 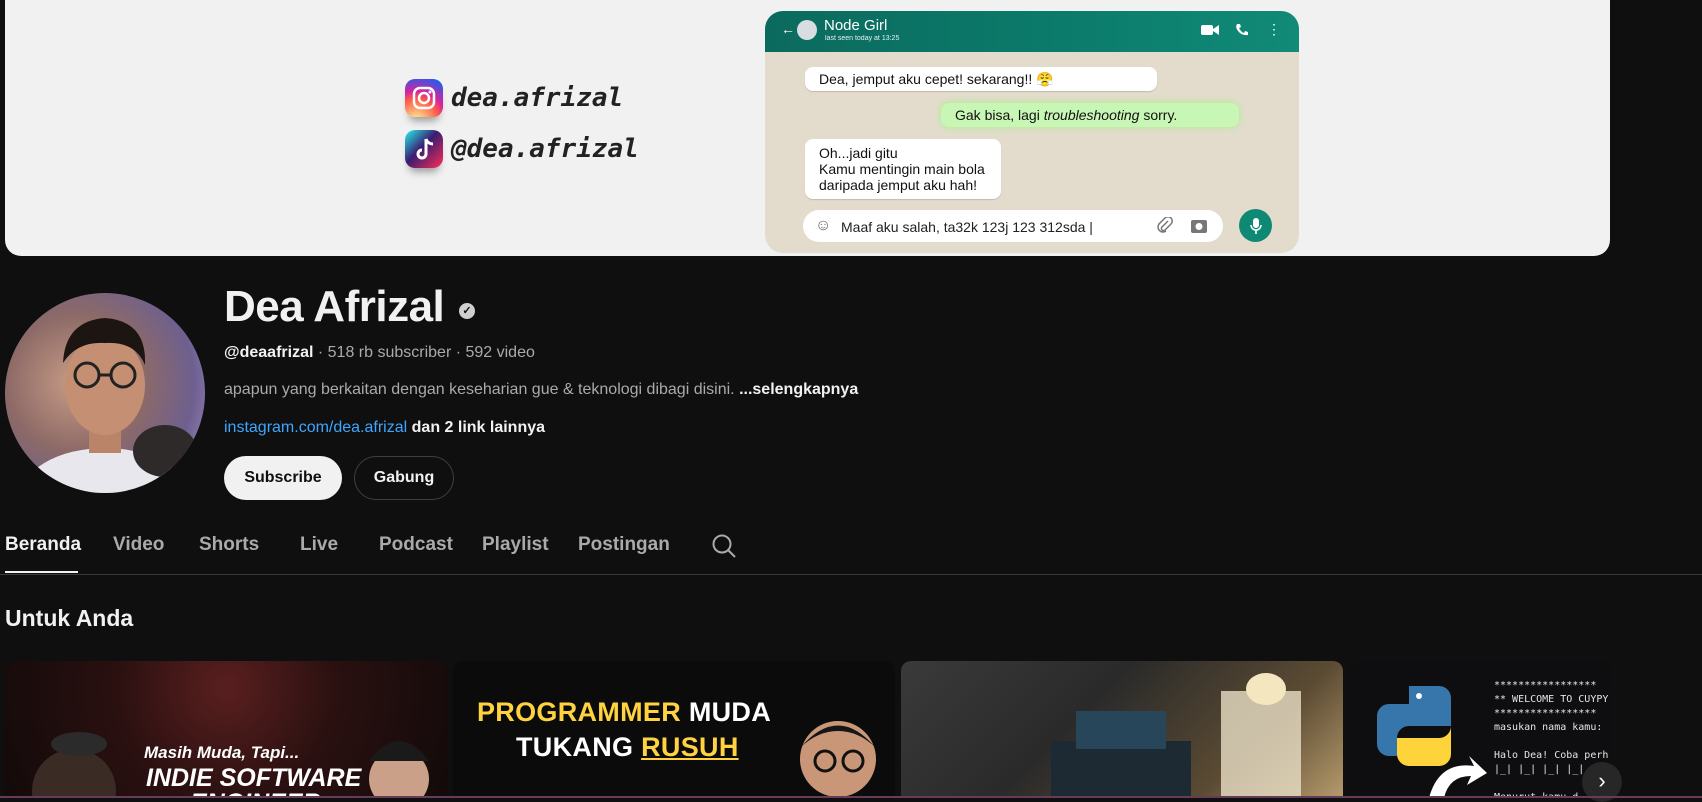 I want to click on more-vert-icon: ⋮, so click(x=1274, y=29).